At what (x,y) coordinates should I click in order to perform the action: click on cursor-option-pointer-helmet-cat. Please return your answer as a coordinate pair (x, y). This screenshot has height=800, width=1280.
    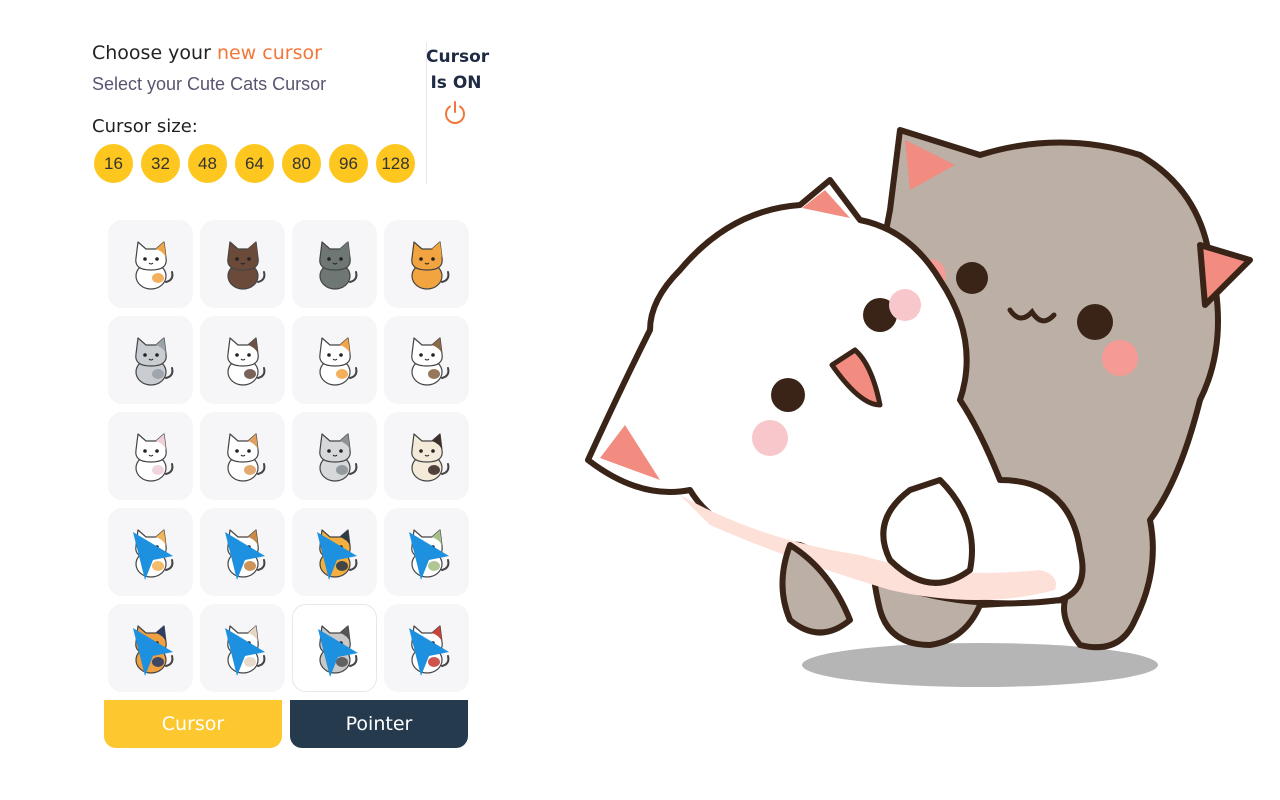
    Looking at the image, I should click on (426, 552).